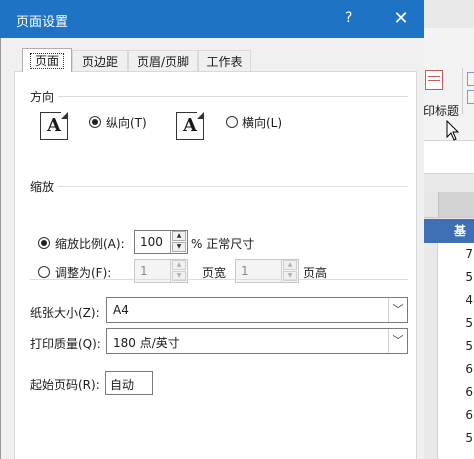  What do you see at coordinates (348, 18) in the screenshot?
I see `help-button: ?` at bounding box center [348, 18].